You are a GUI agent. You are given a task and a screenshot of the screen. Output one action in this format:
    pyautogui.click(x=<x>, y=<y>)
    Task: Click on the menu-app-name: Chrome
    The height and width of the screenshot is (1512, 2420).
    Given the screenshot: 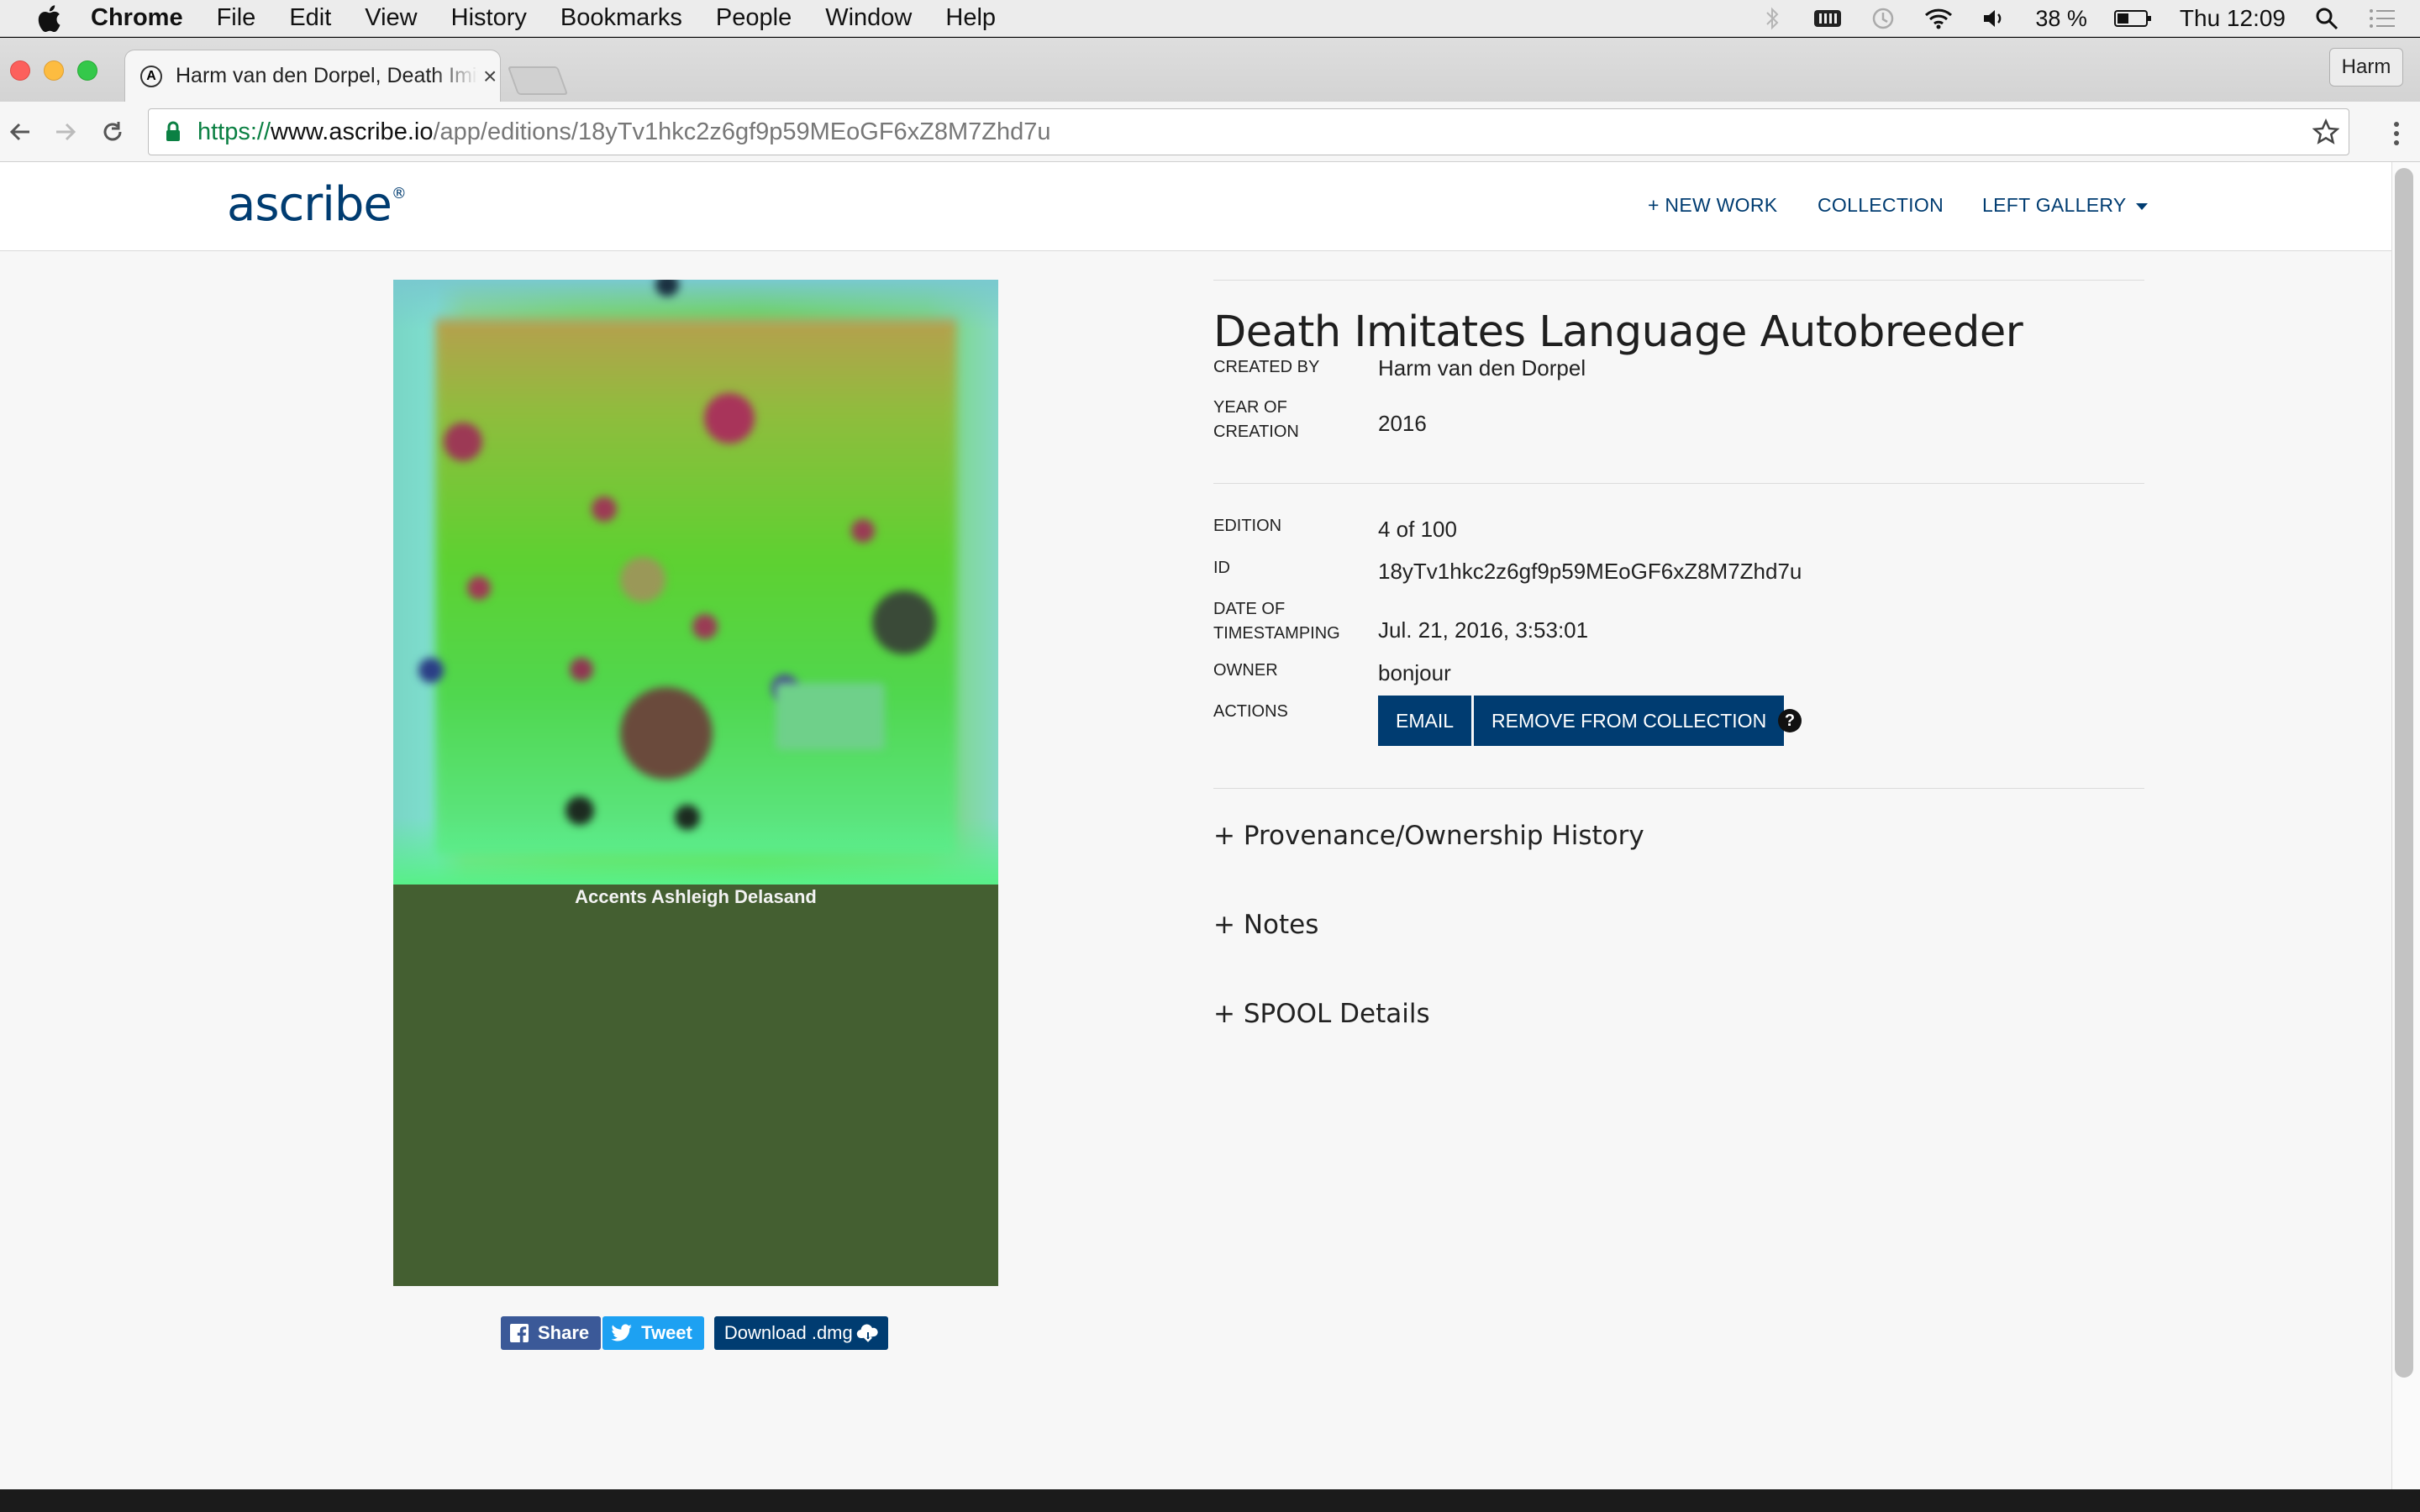 What is the action you would take?
    pyautogui.click(x=137, y=18)
    